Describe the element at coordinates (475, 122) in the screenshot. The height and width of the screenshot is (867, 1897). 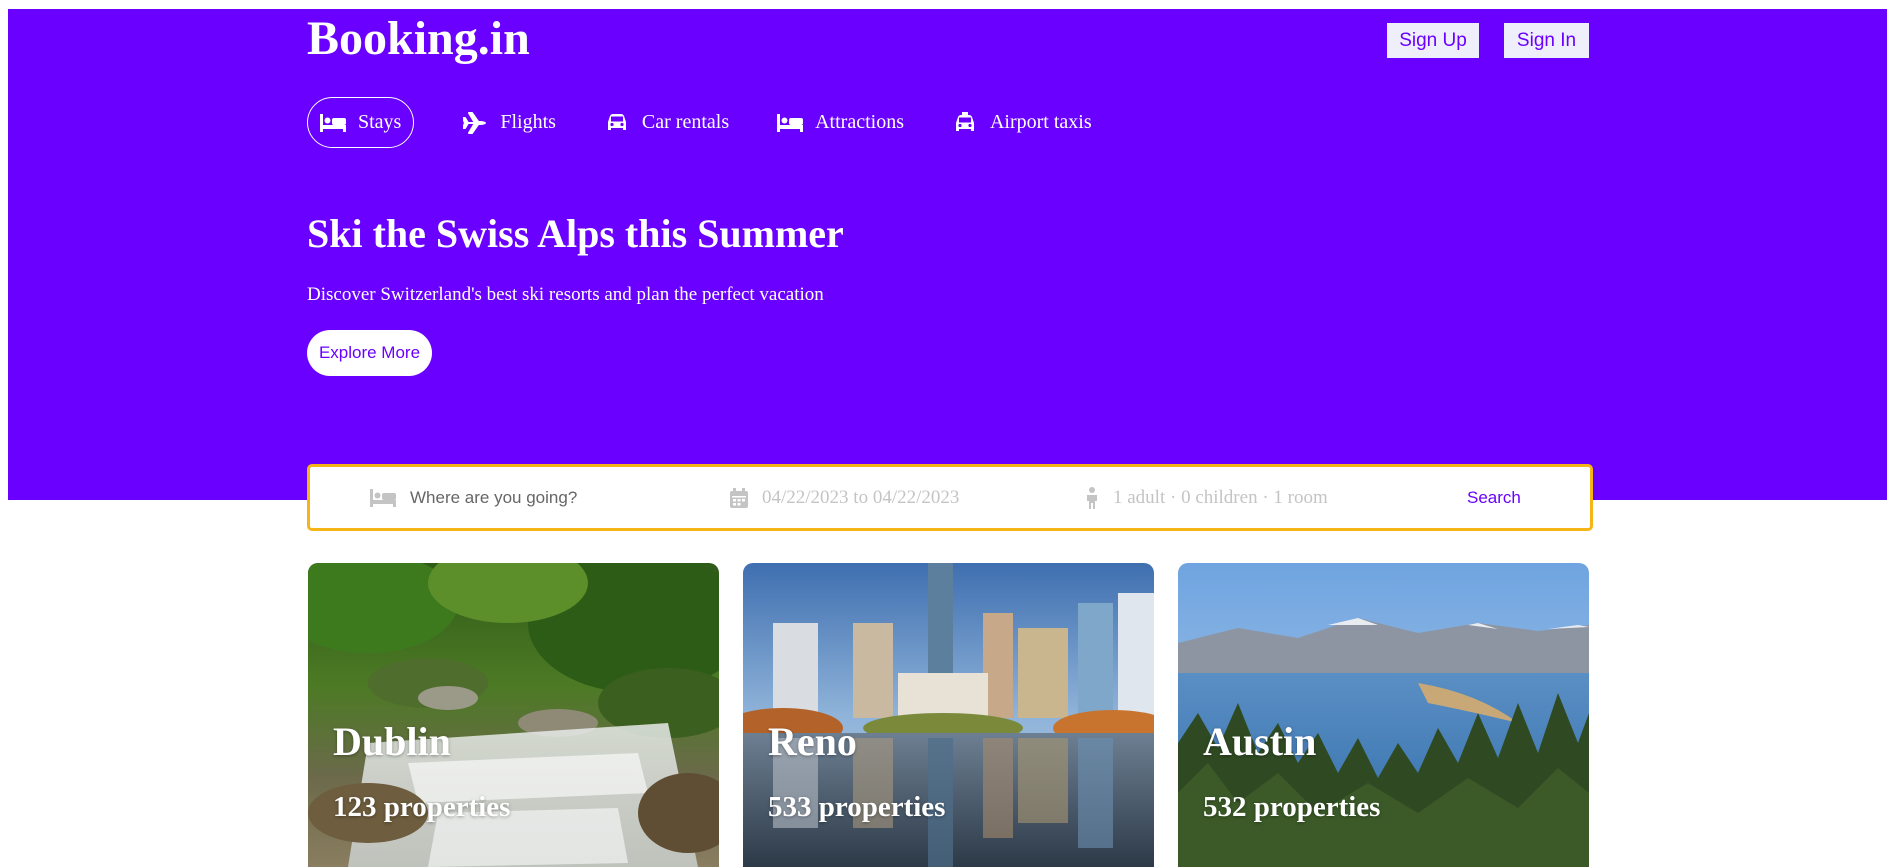
I see `plane-icon` at that location.